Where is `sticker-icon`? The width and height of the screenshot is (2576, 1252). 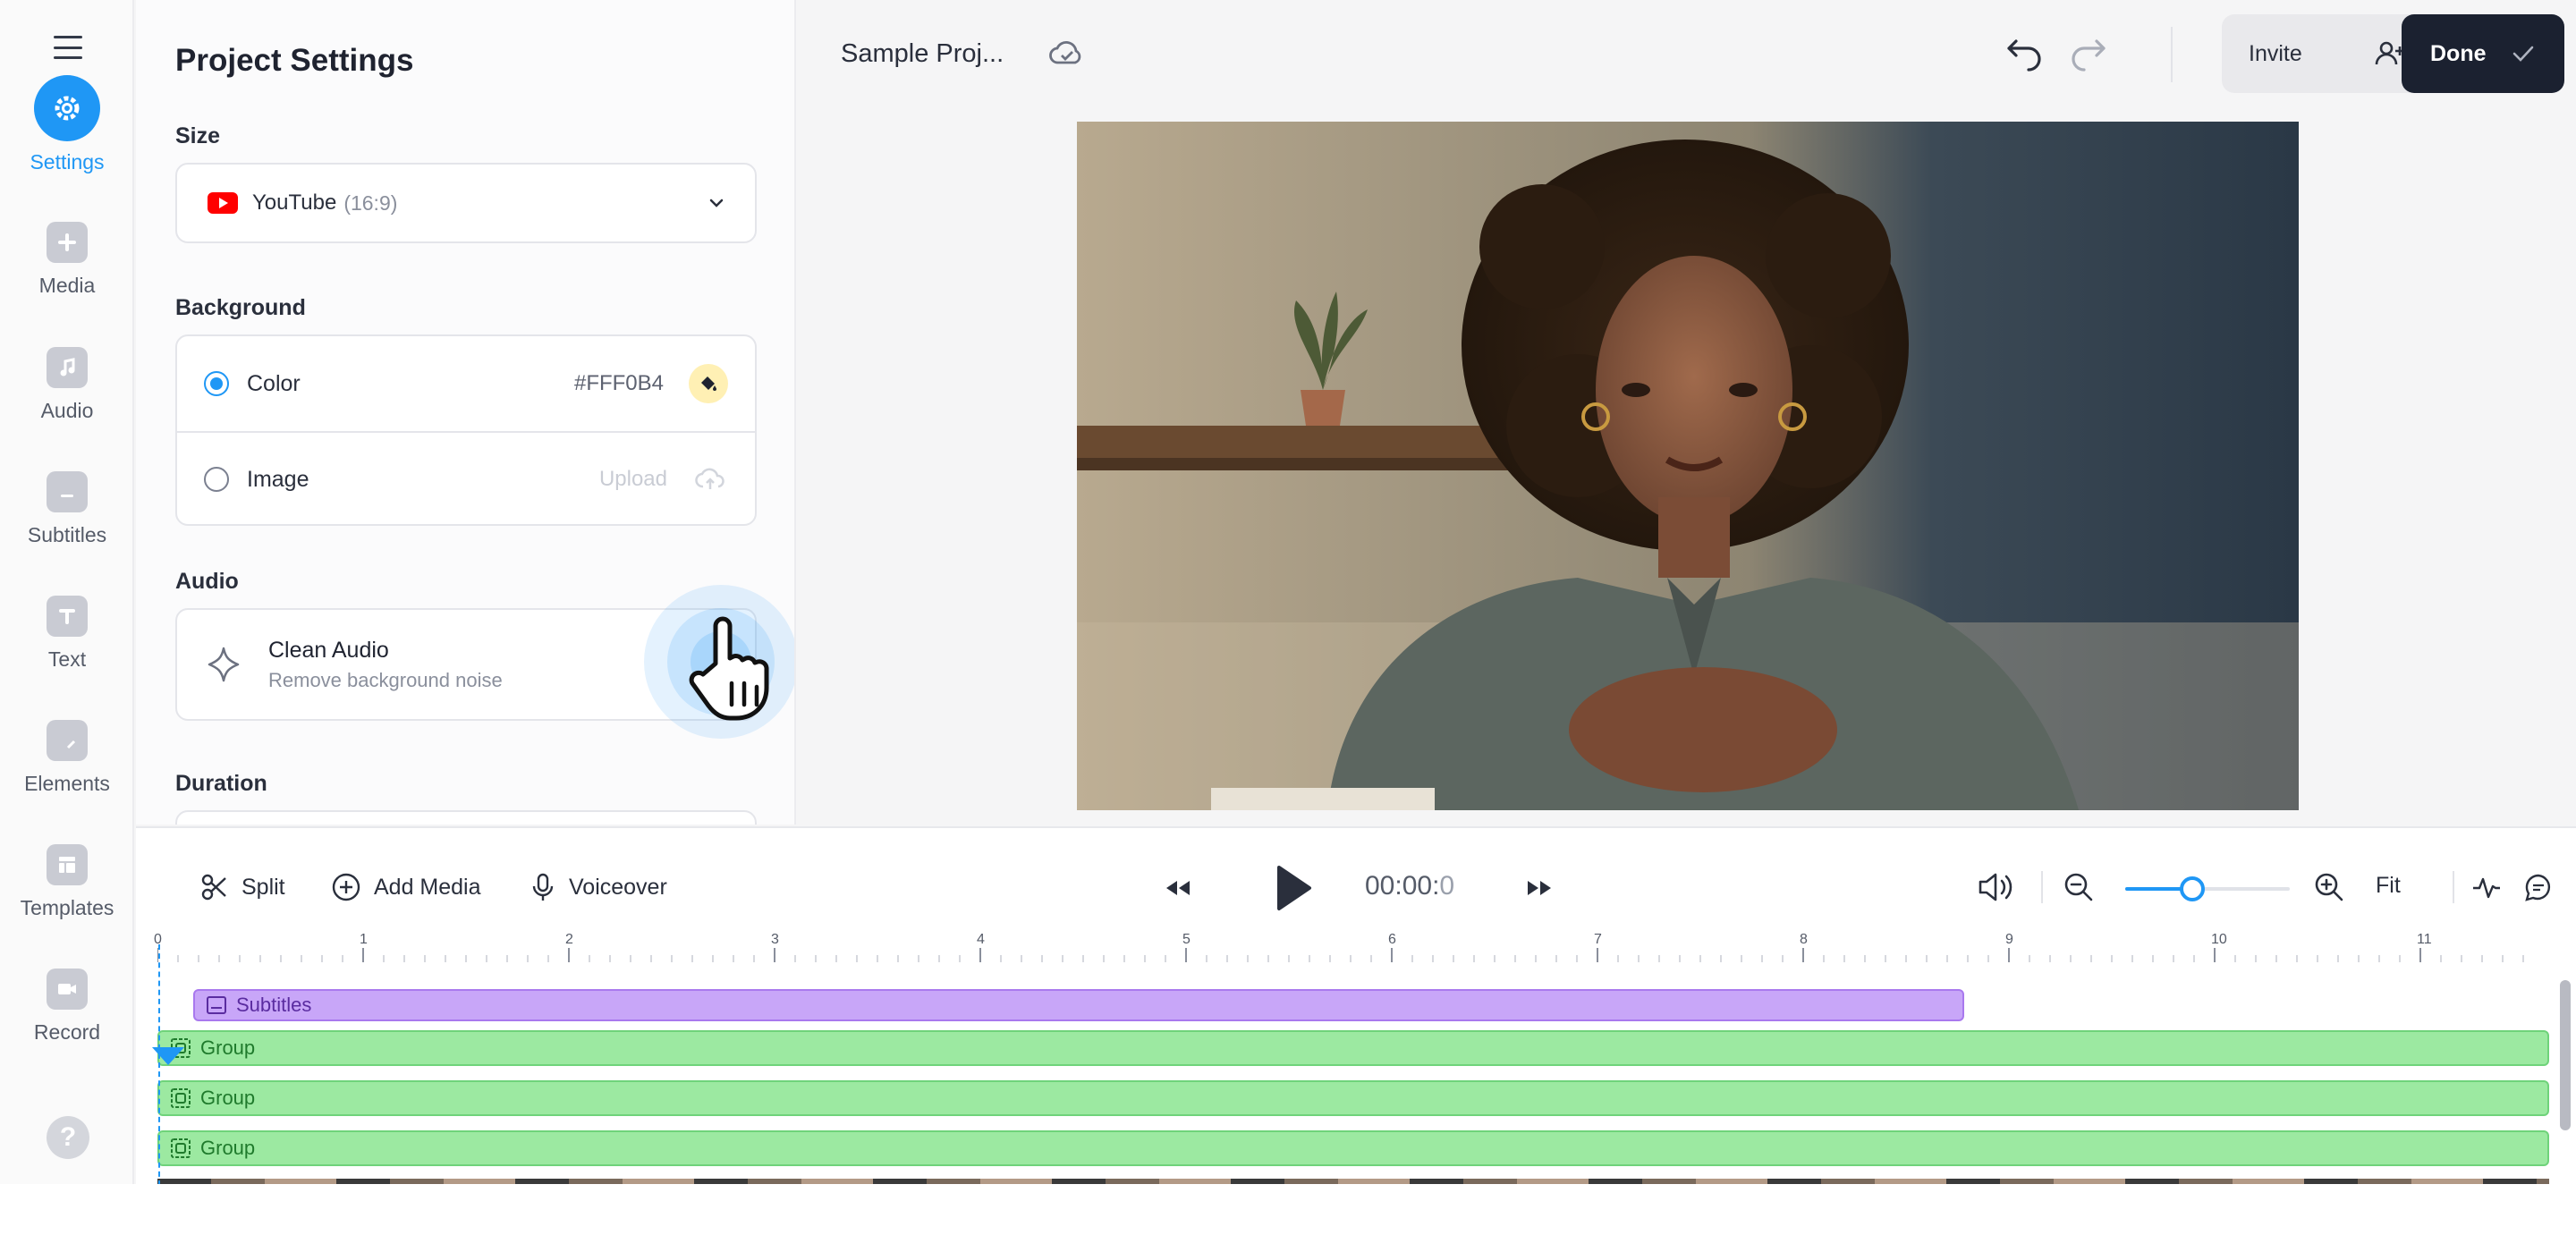 sticker-icon is located at coordinates (67, 741).